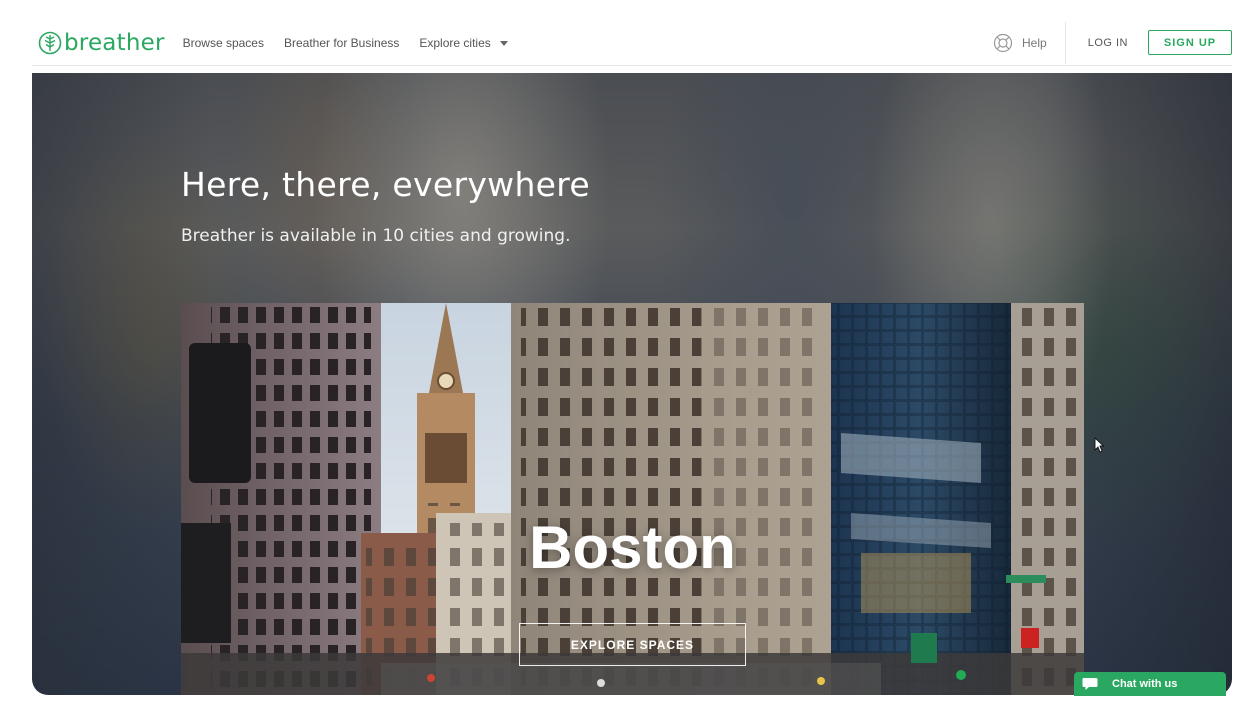 The height and width of the screenshot is (714, 1252). What do you see at coordinates (341, 43) in the screenshot?
I see `nav-breather-for-business: Breather for Business` at bounding box center [341, 43].